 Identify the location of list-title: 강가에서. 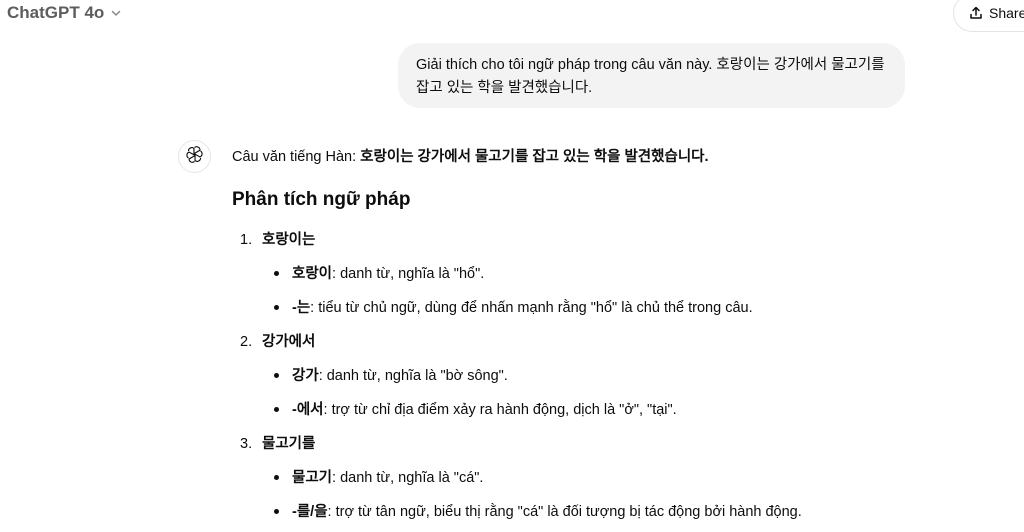
(289, 342).